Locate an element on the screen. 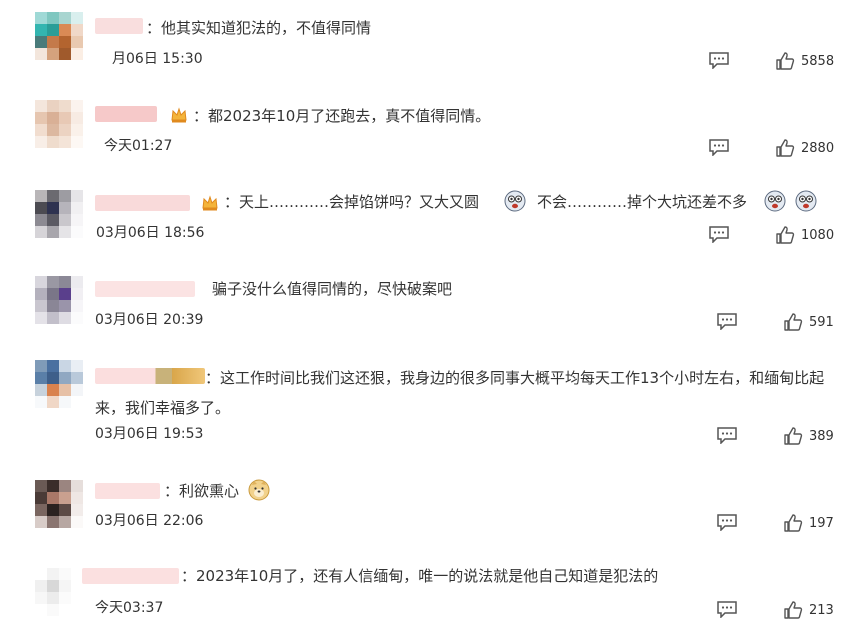 This screenshot has width=864, height=627. like-button: 2880 is located at coordinates (804, 148).